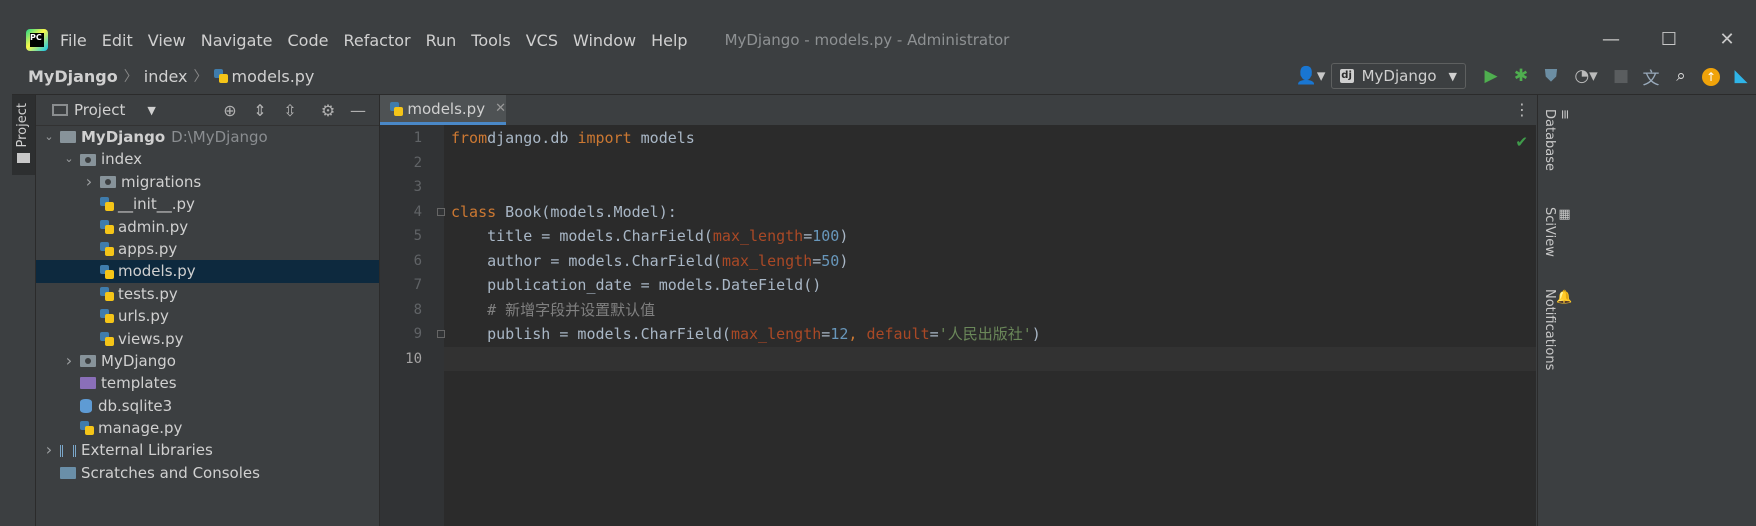  Describe the element at coordinates (830, 260) in the screenshot. I see `code-token: 50` at that location.